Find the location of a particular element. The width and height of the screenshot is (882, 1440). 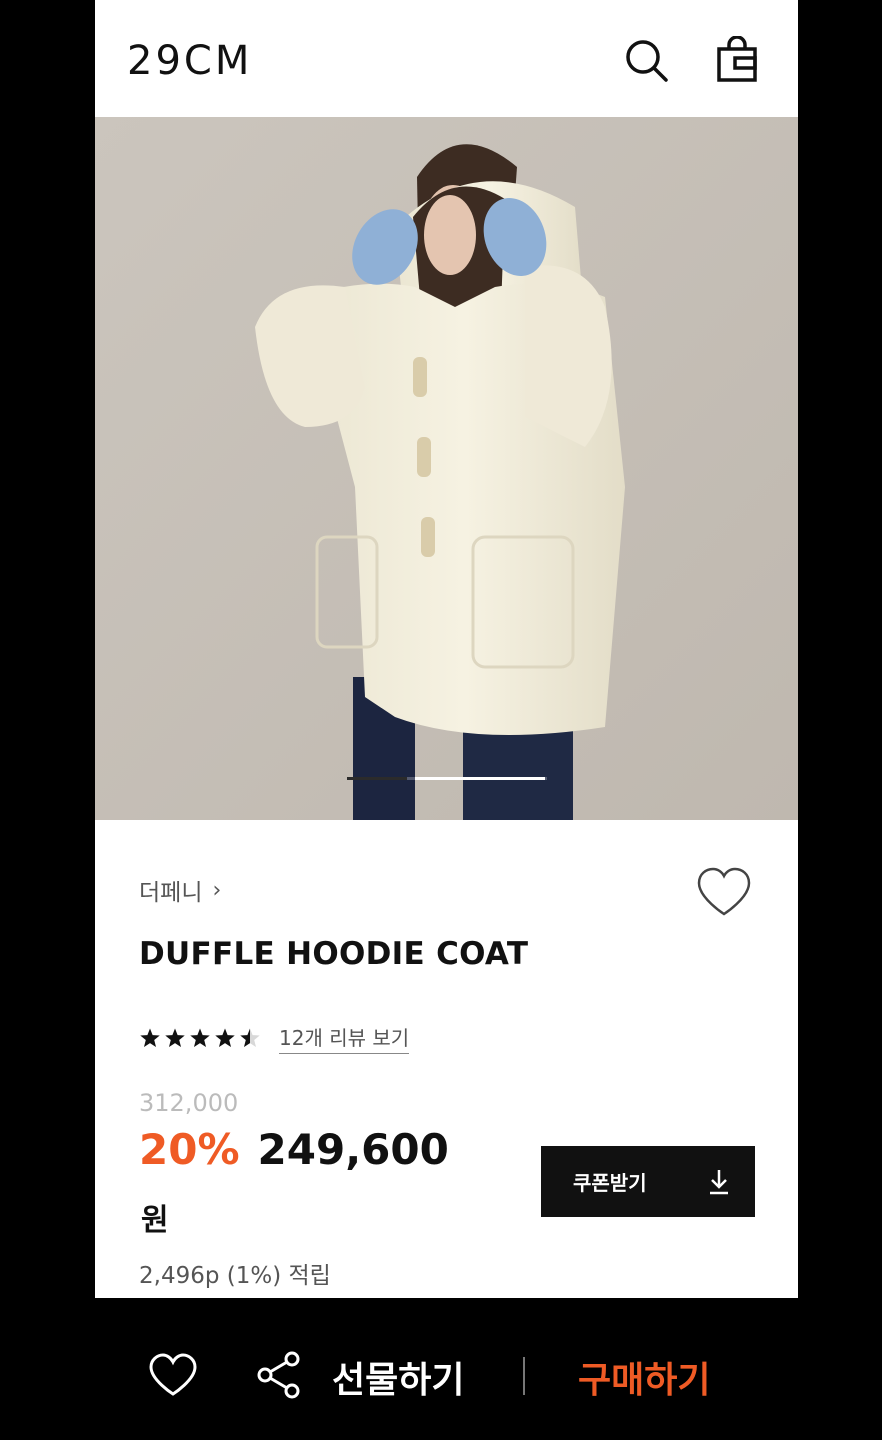

top-header: 29CM is located at coordinates (446, 58).